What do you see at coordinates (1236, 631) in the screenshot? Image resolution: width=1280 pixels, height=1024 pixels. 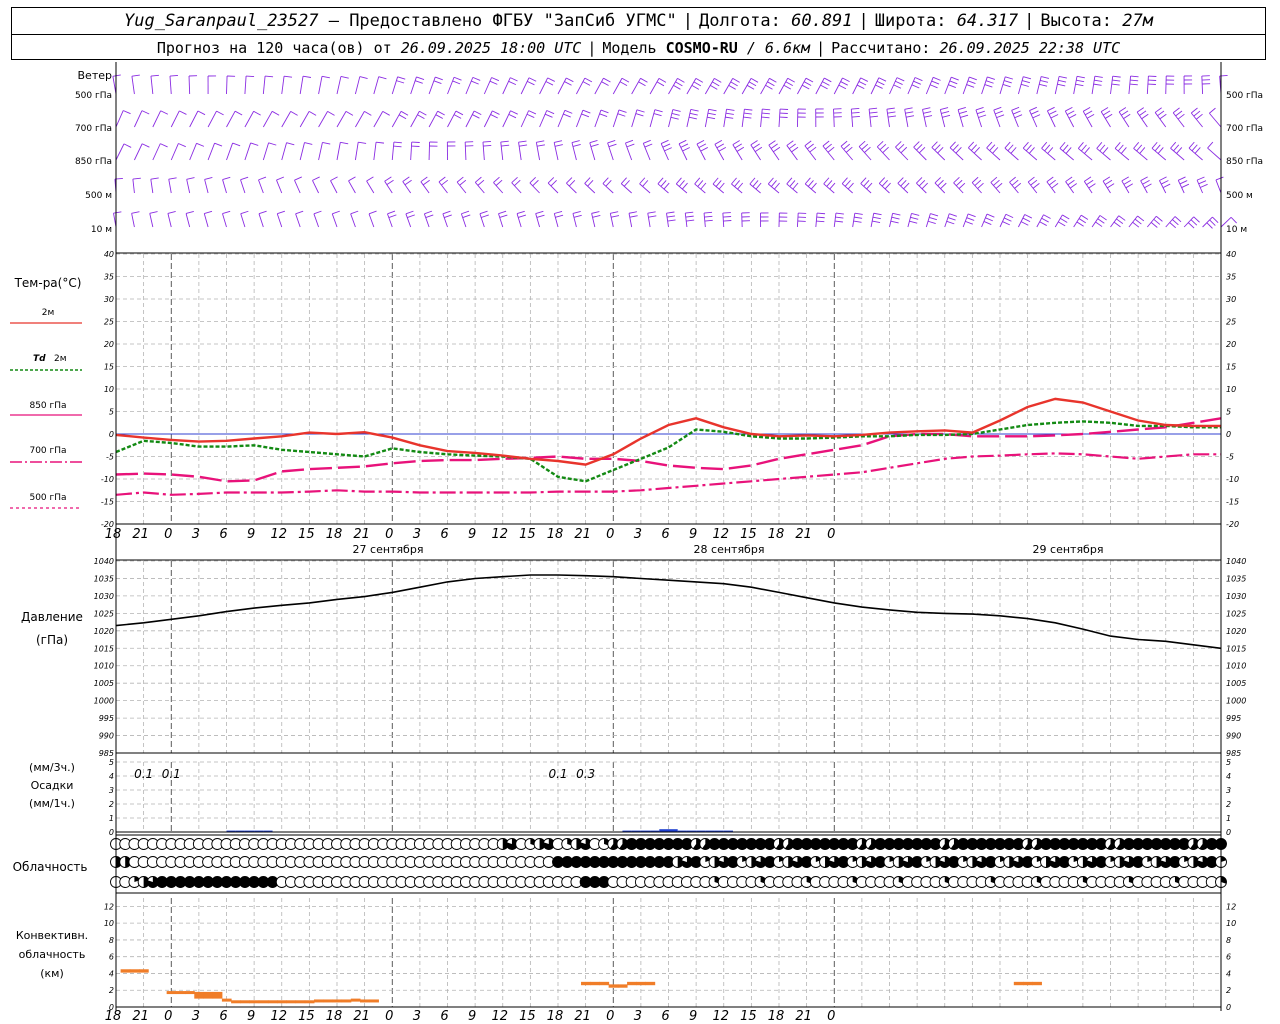 I see `y-tick-label: 1020` at bounding box center [1236, 631].